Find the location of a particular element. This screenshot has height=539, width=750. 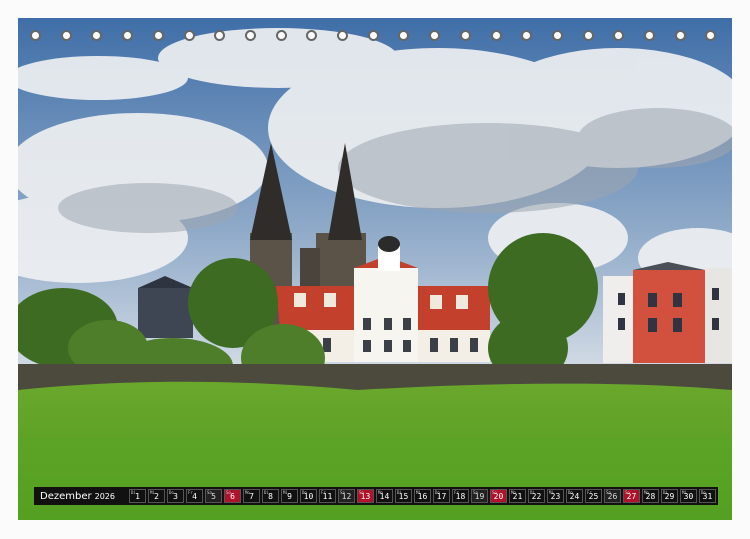

calendar-day: Mi 30 is located at coordinates (688, 496).